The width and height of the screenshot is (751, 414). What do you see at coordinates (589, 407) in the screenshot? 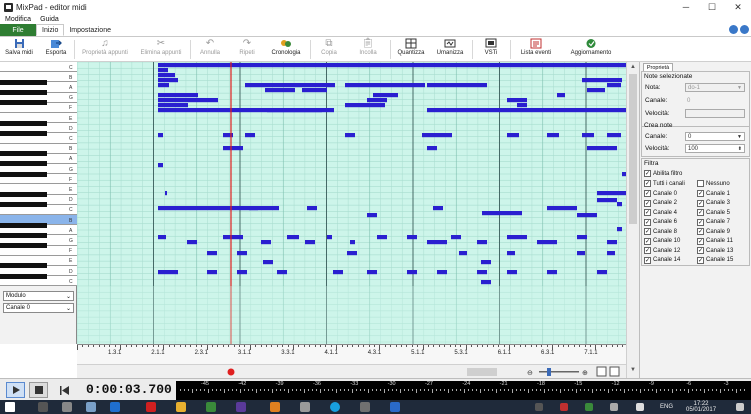
I see `tray-icon` at bounding box center [589, 407].